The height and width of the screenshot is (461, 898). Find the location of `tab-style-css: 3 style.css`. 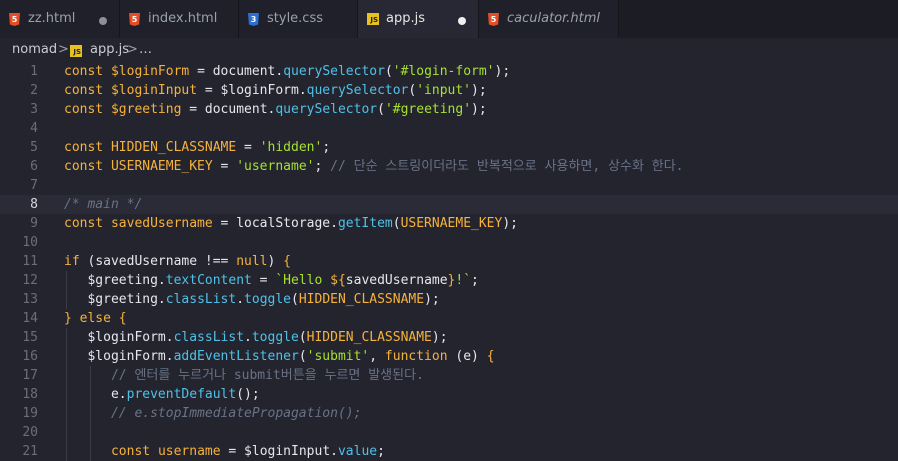

tab-style-css: 3 style.css is located at coordinates (298, 19).